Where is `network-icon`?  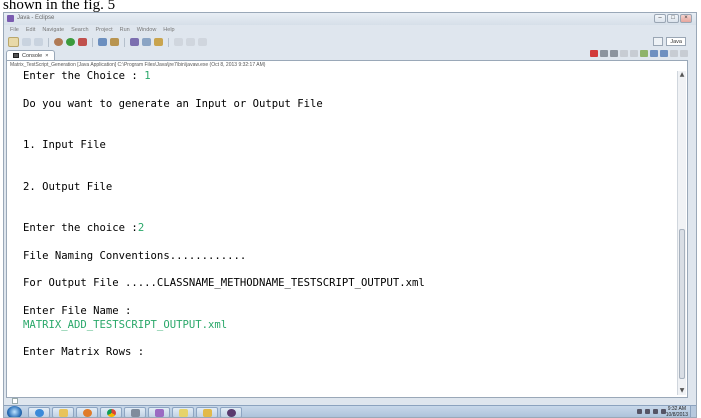
network-icon is located at coordinates (655, 411).